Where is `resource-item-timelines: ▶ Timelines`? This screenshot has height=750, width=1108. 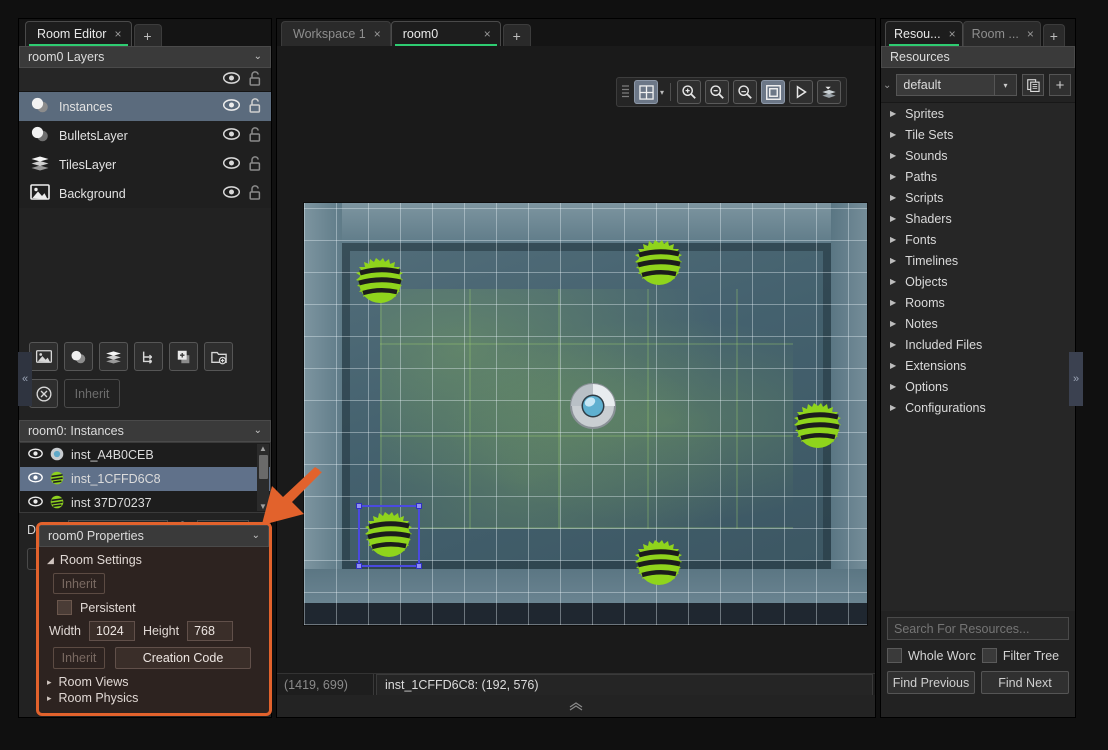
resource-item-timelines: ▶ Timelines is located at coordinates (978, 260).